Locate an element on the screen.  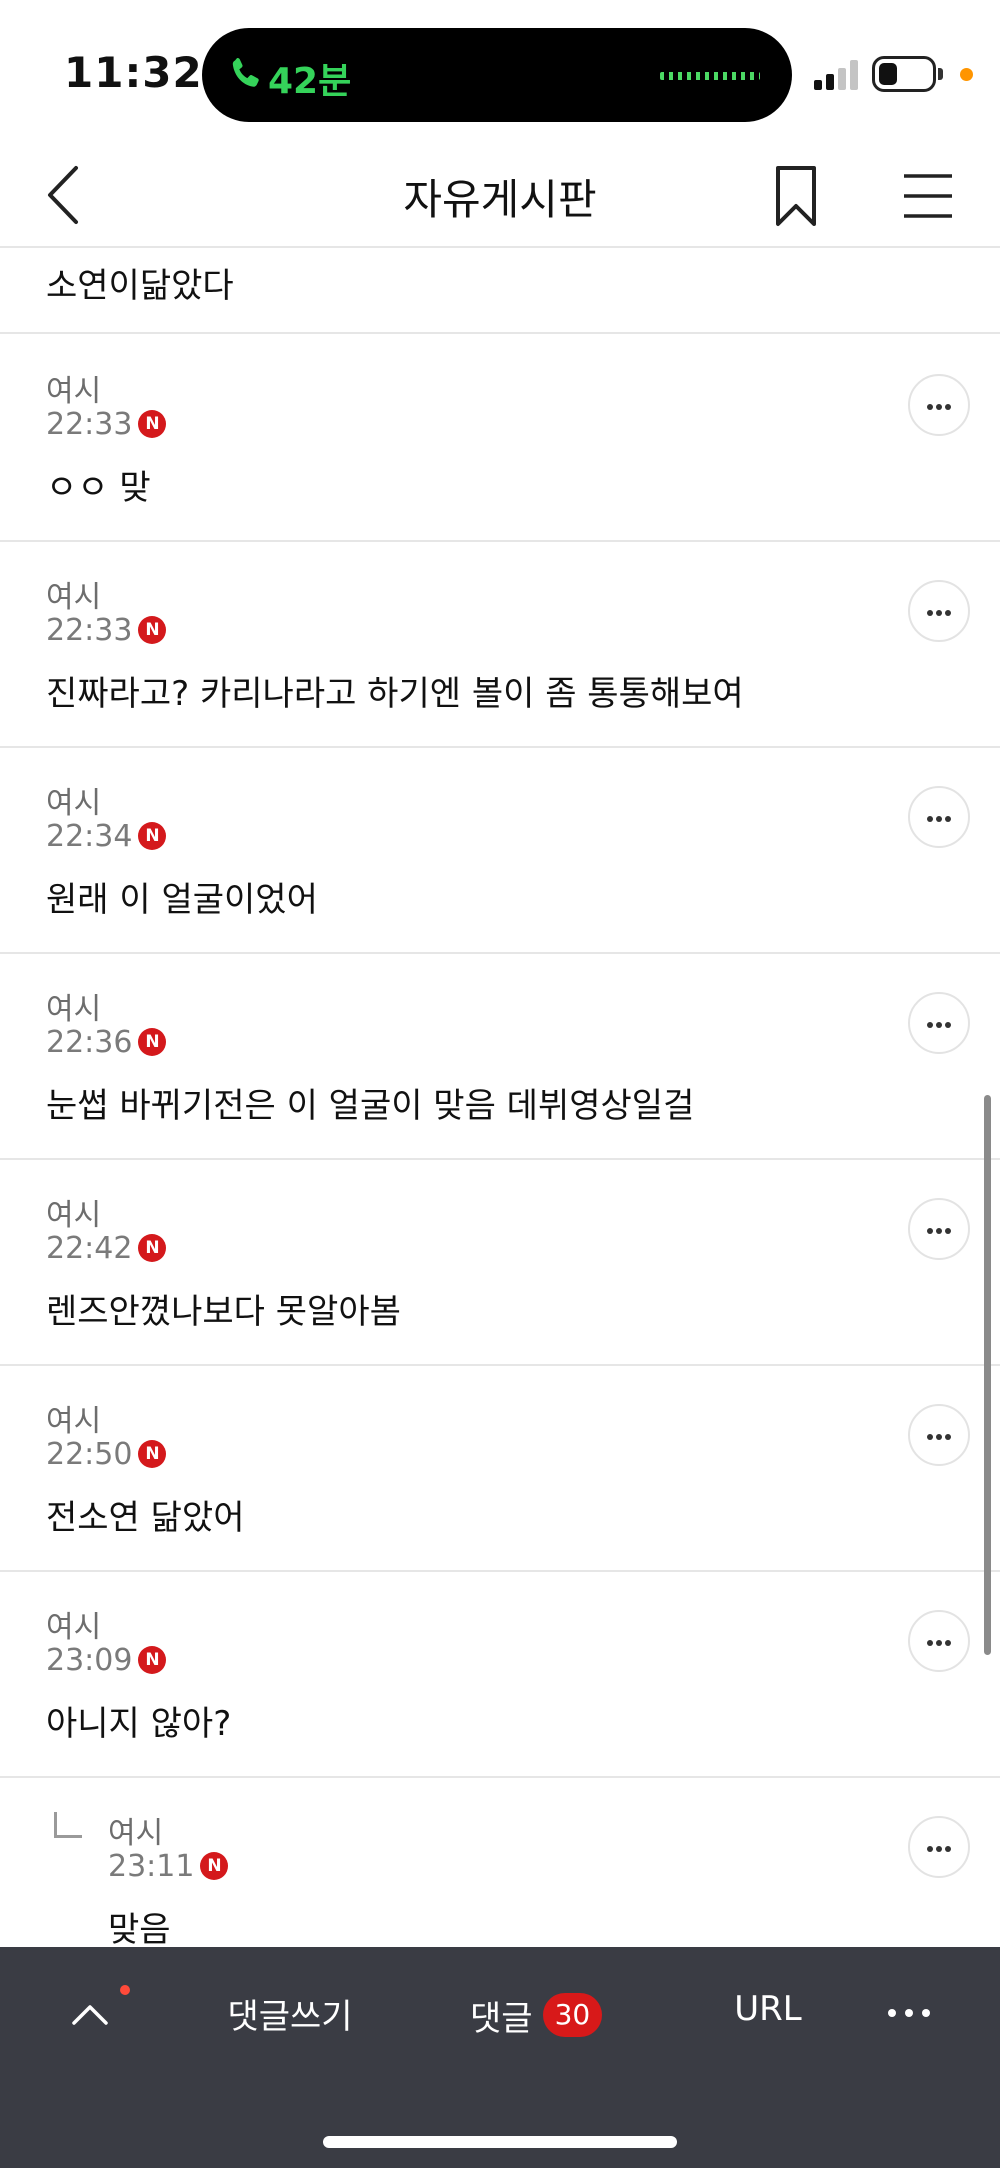
home-indicator is located at coordinates (500, 2142).